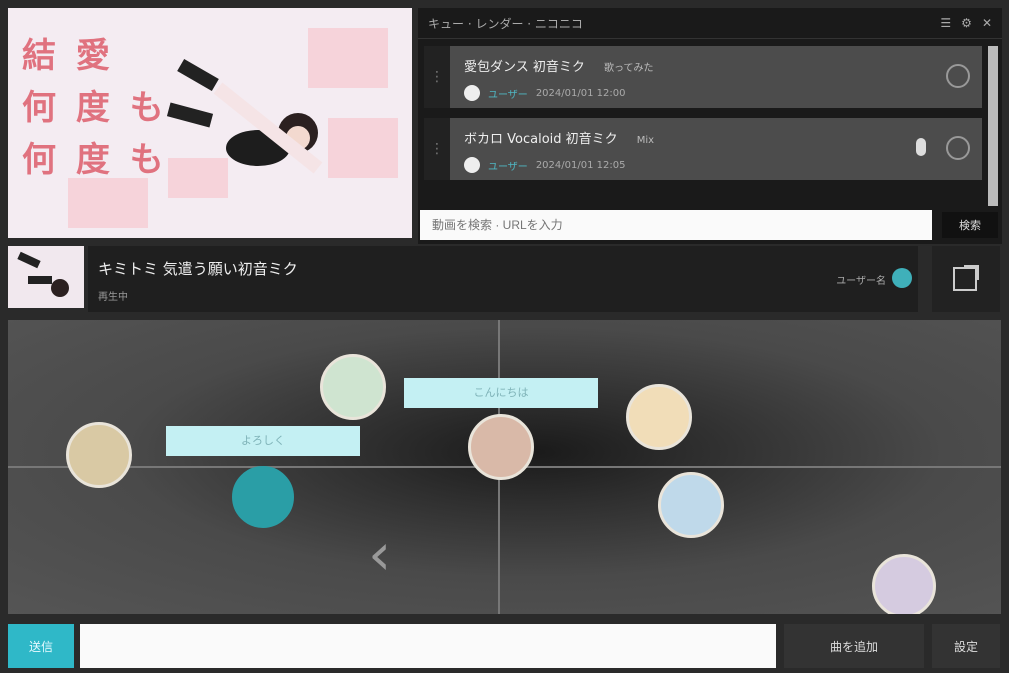  What do you see at coordinates (68, 56) in the screenshot?
I see `video-title-line: 結 愛` at bounding box center [68, 56].